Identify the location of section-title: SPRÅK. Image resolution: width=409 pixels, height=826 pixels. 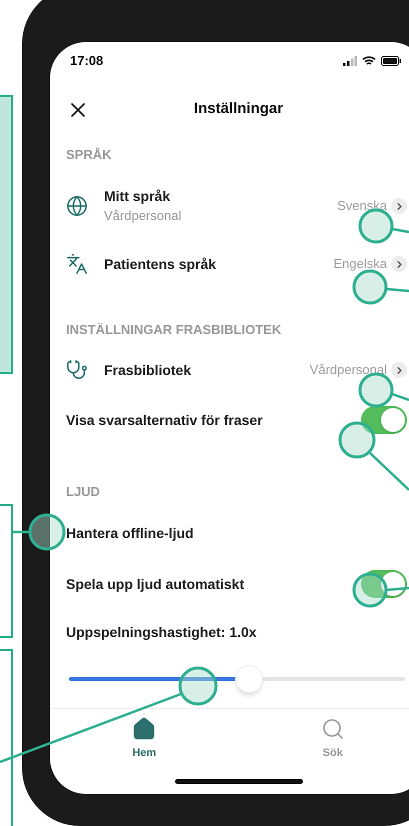
(89, 155).